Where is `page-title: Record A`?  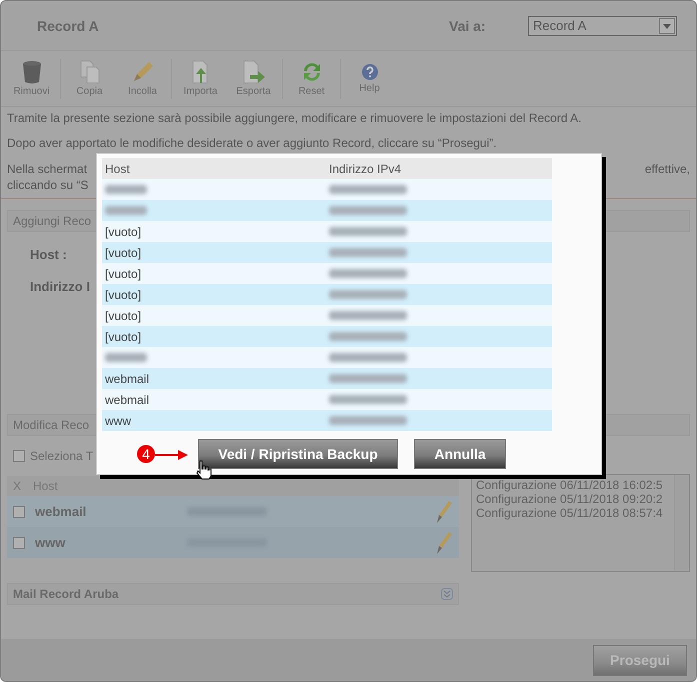
page-title: Record A is located at coordinates (68, 26).